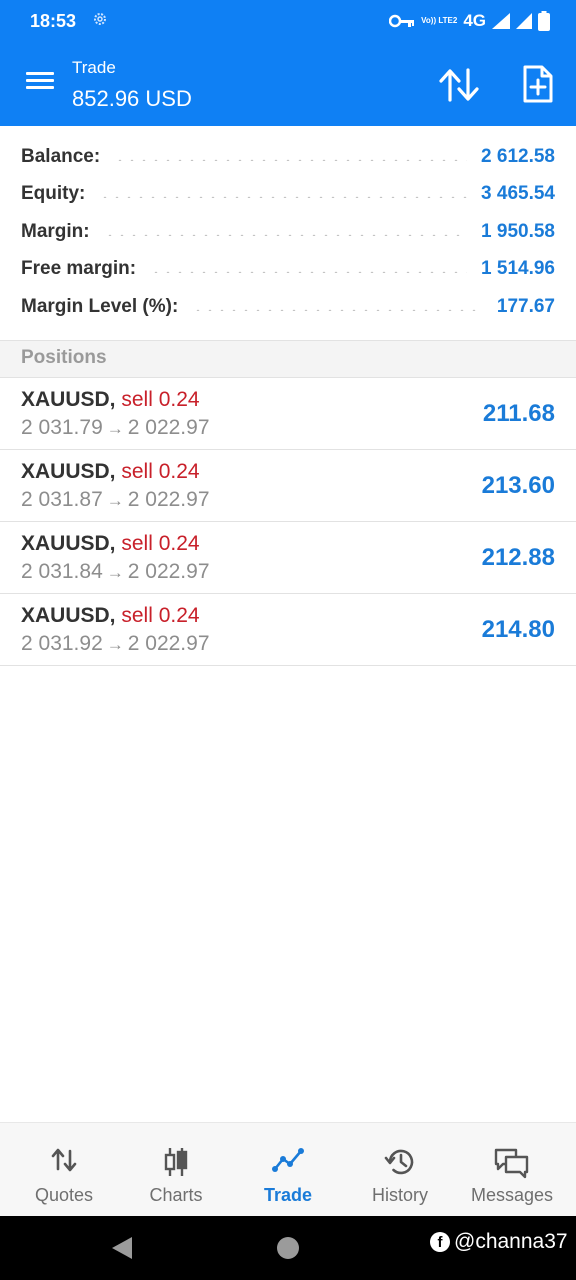 The image size is (576, 1280). I want to click on watermark-handle: @channa37, so click(511, 1241).